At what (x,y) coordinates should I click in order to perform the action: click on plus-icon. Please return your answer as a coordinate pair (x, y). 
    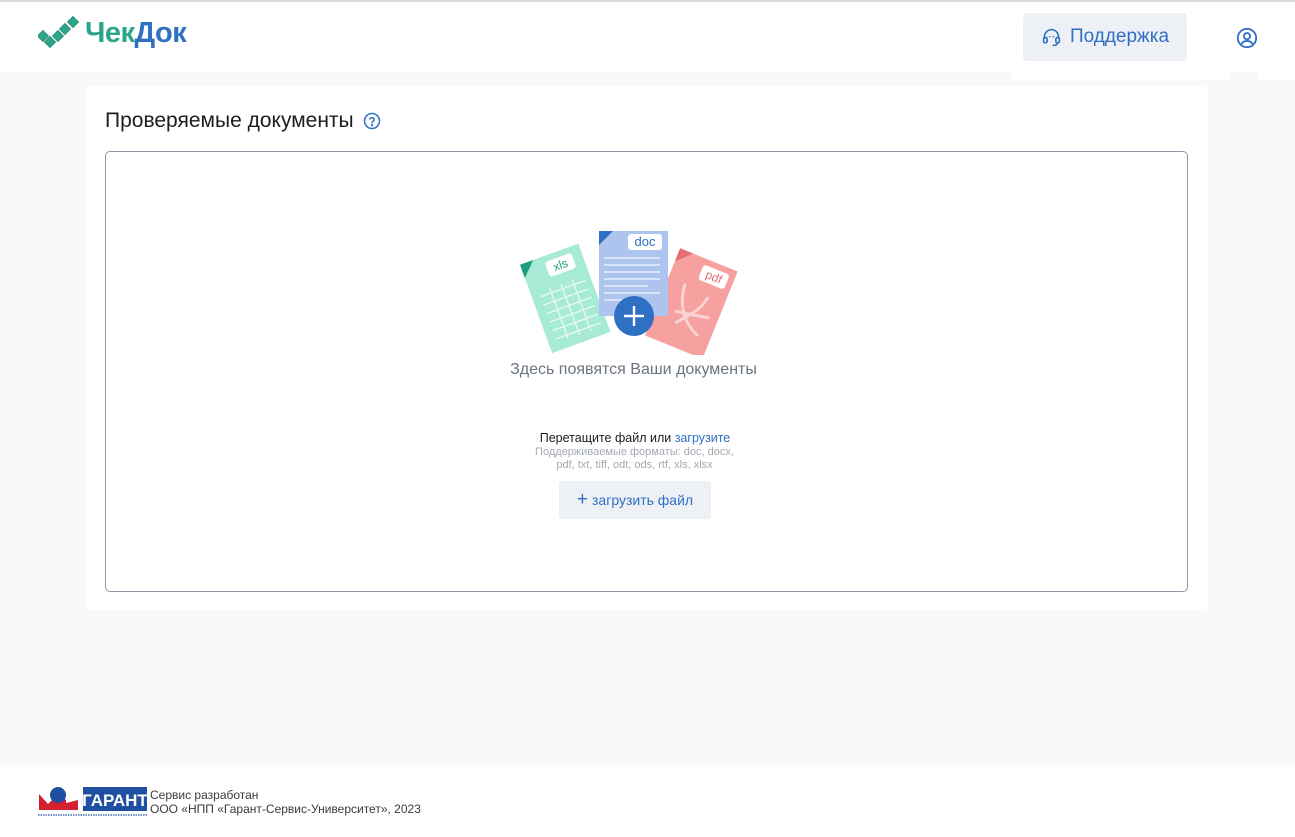
    Looking at the image, I should click on (634, 316).